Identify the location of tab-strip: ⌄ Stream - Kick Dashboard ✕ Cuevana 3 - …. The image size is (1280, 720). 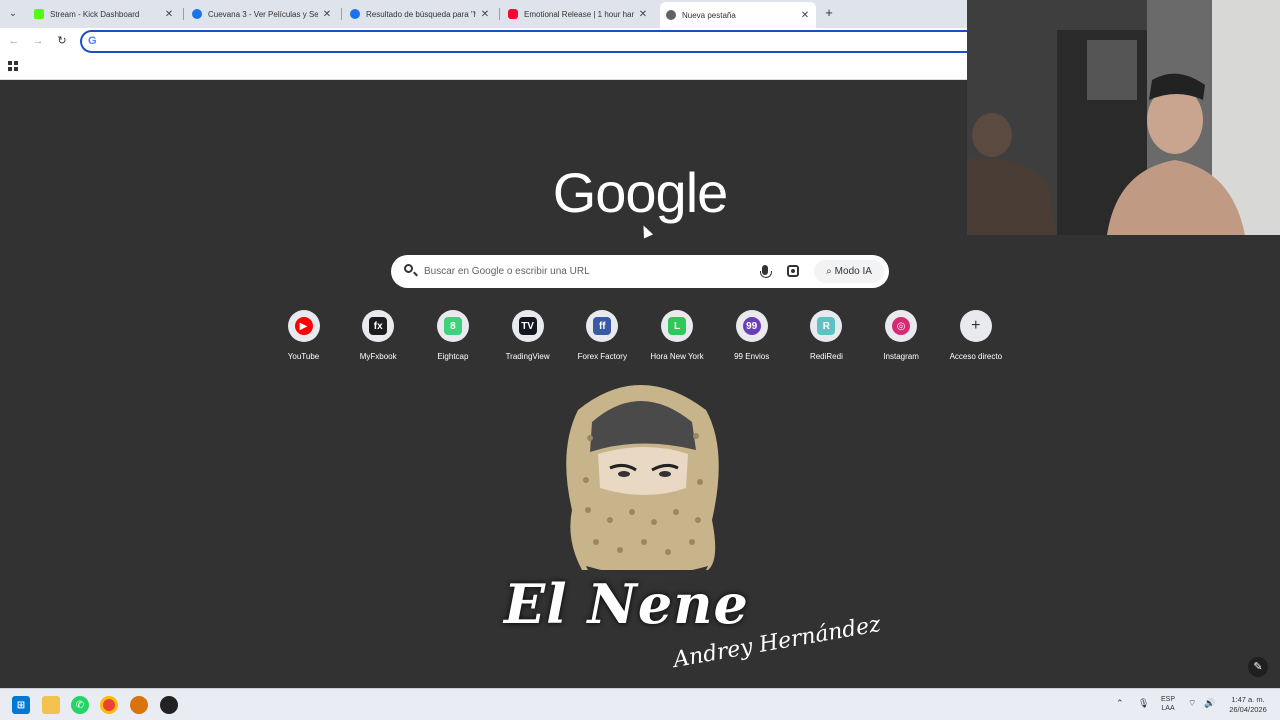
(484, 14).